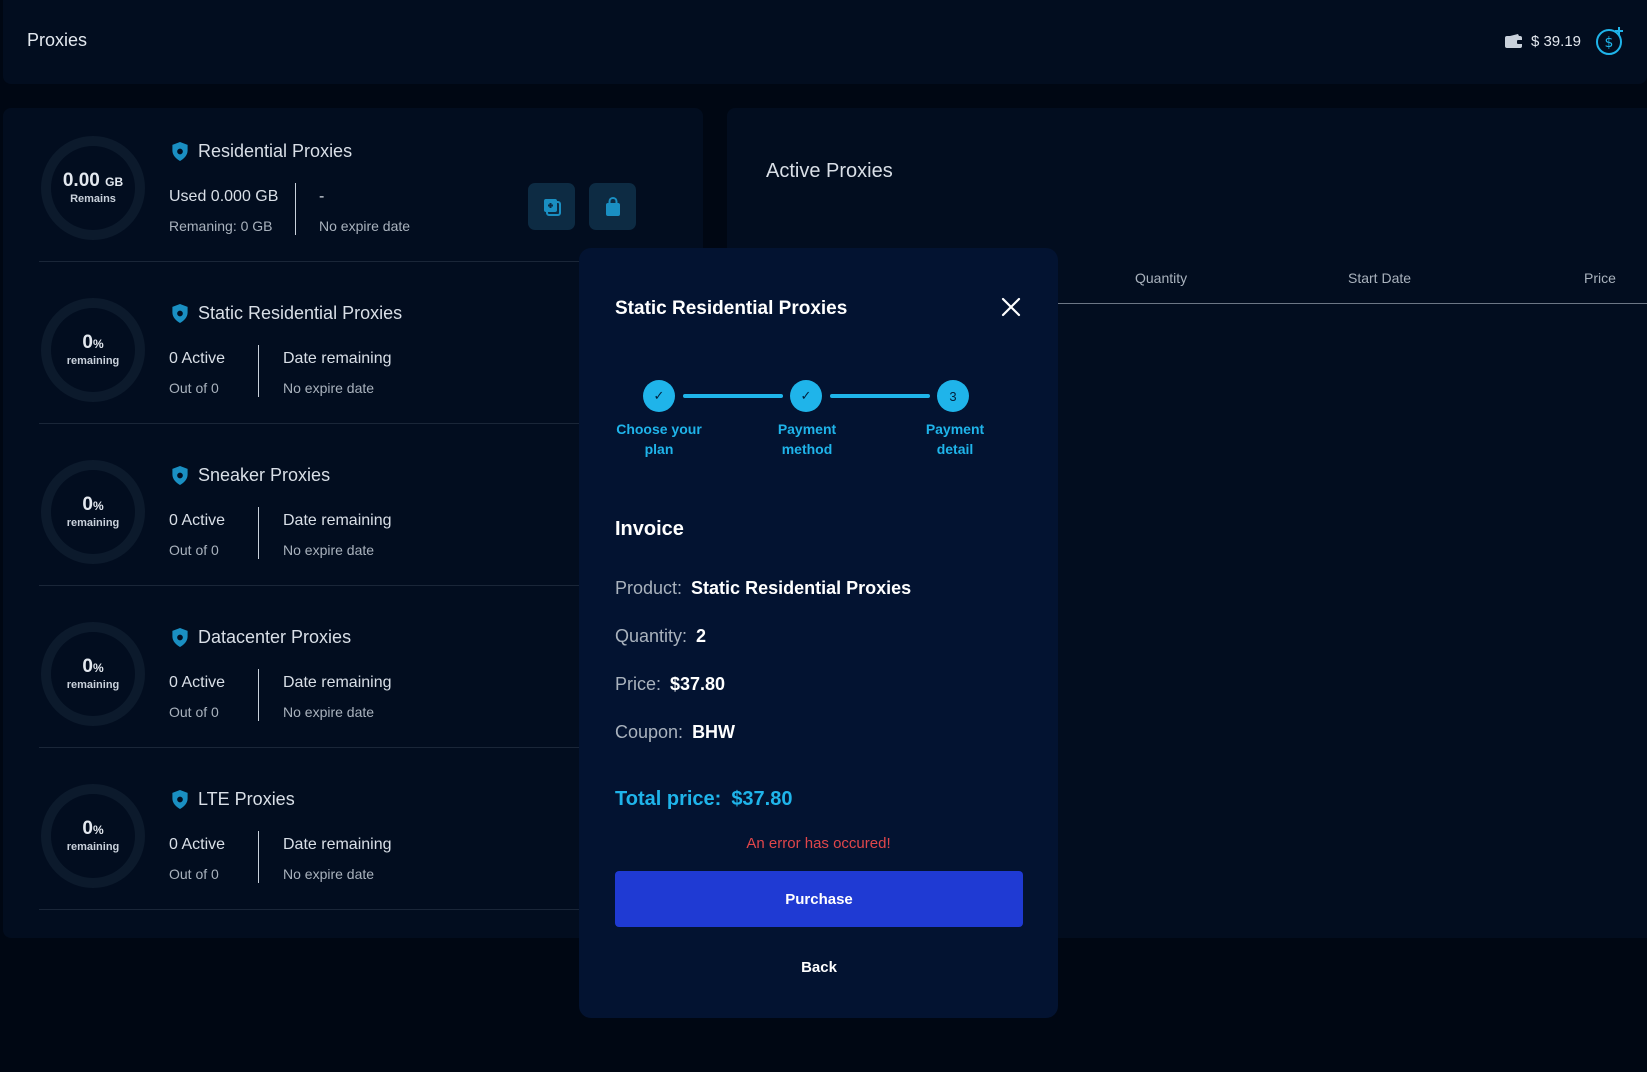  What do you see at coordinates (955, 439) in the screenshot?
I see `step-3-label: Payment detail` at bounding box center [955, 439].